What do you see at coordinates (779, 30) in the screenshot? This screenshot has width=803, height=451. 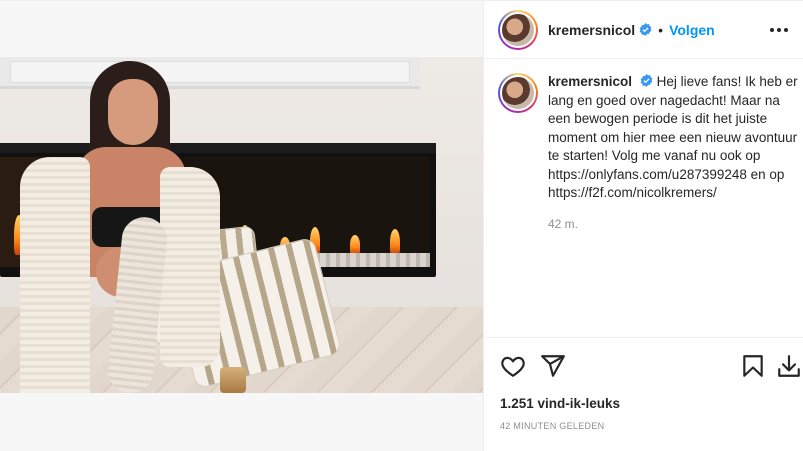 I see `more-icon` at bounding box center [779, 30].